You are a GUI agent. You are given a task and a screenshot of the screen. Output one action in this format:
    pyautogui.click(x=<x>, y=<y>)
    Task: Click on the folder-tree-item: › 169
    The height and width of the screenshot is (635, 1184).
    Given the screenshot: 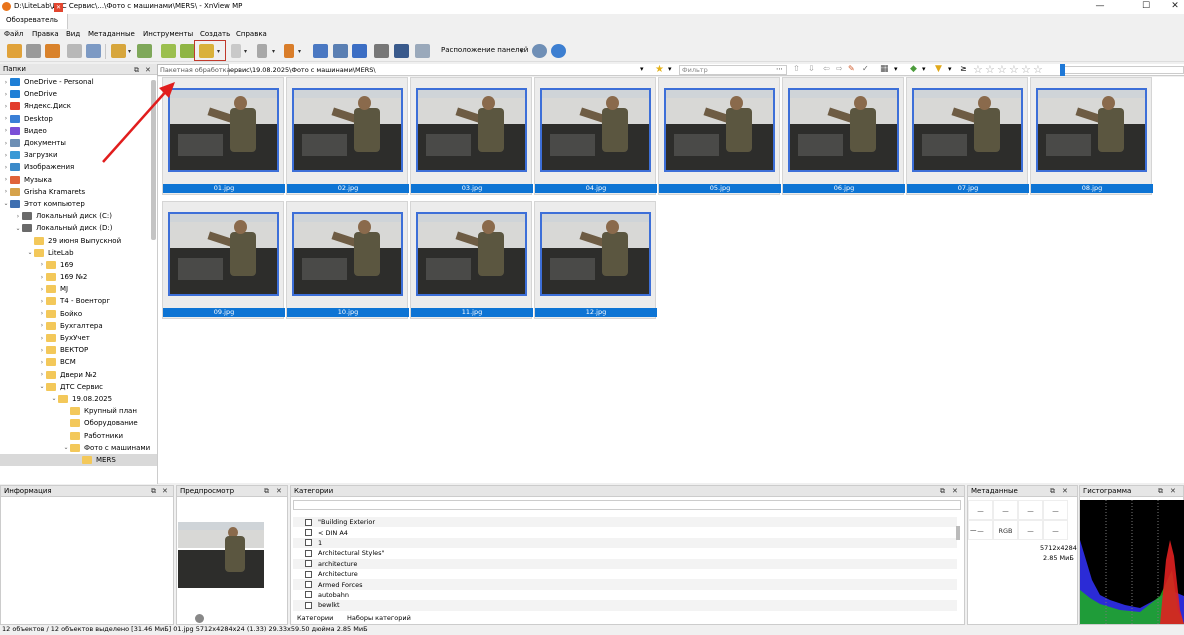 What is the action you would take?
    pyautogui.click(x=78, y=265)
    